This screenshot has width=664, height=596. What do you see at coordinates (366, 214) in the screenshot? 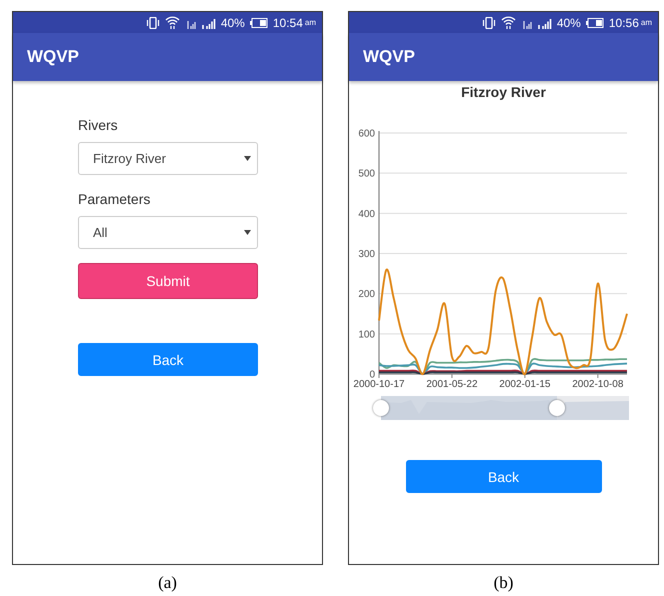
I see `y-tick-label: 400` at bounding box center [366, 214].